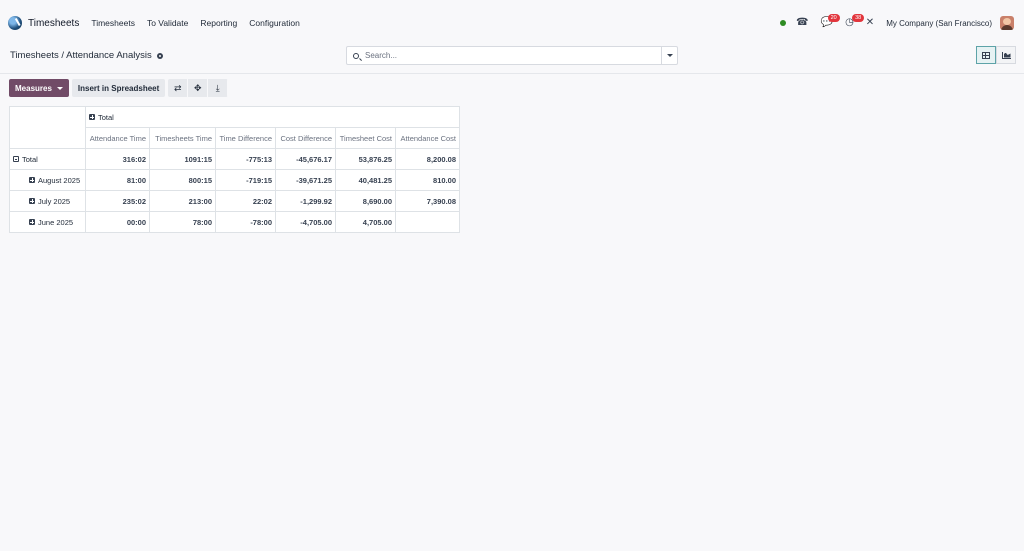 Image resolution: width=1024 pixels, height=551 pixels. What do you see at coordinates (15, 23) in the screenshot?
I see `timesheets-app-icon` at bounding box center [15, 23].